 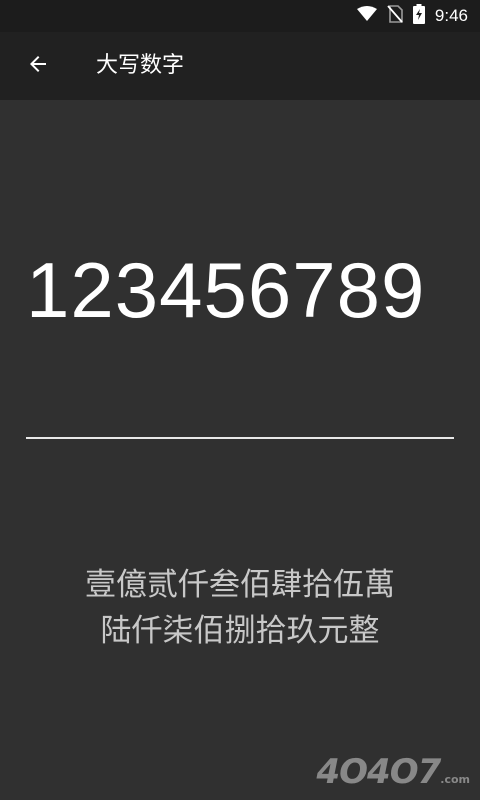 I want to click on watermark-logo: 4O4O7.com, so click(x=394, y=772).